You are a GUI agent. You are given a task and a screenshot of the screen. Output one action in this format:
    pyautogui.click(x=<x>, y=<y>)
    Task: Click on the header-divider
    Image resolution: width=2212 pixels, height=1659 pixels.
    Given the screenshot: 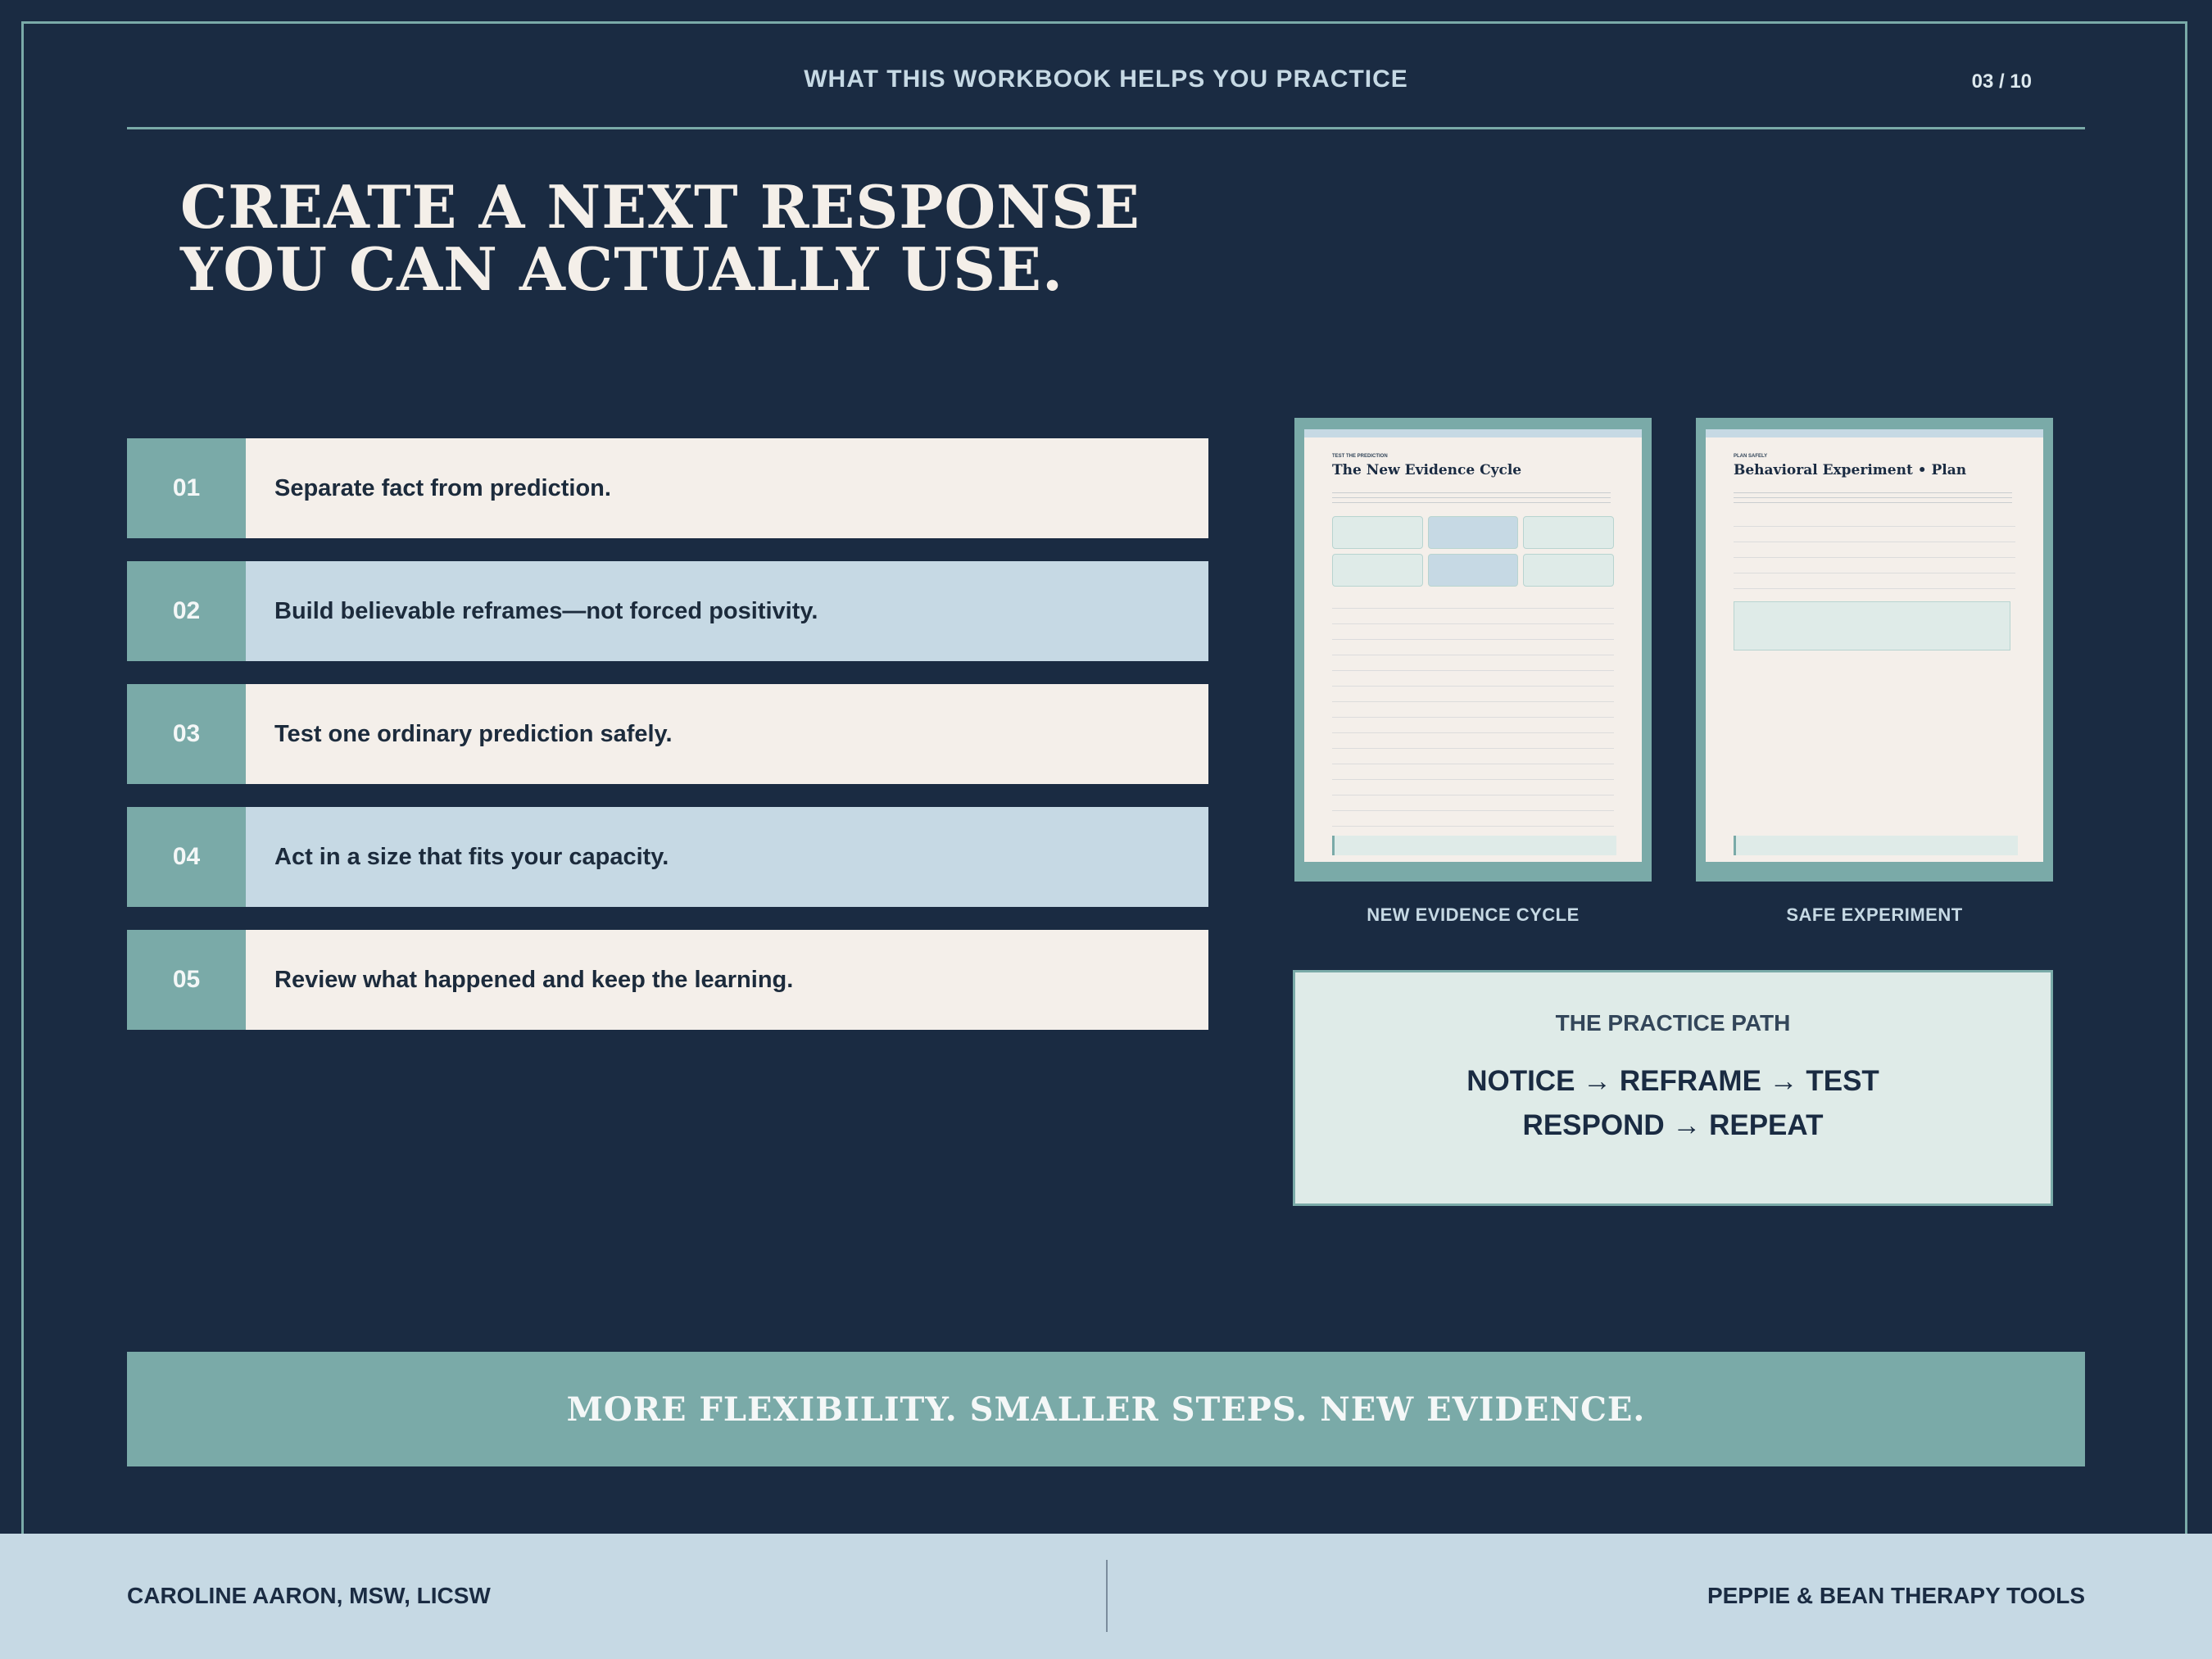 What is the action you would take?
    pyautogui.click(x=1106, y=128)
    